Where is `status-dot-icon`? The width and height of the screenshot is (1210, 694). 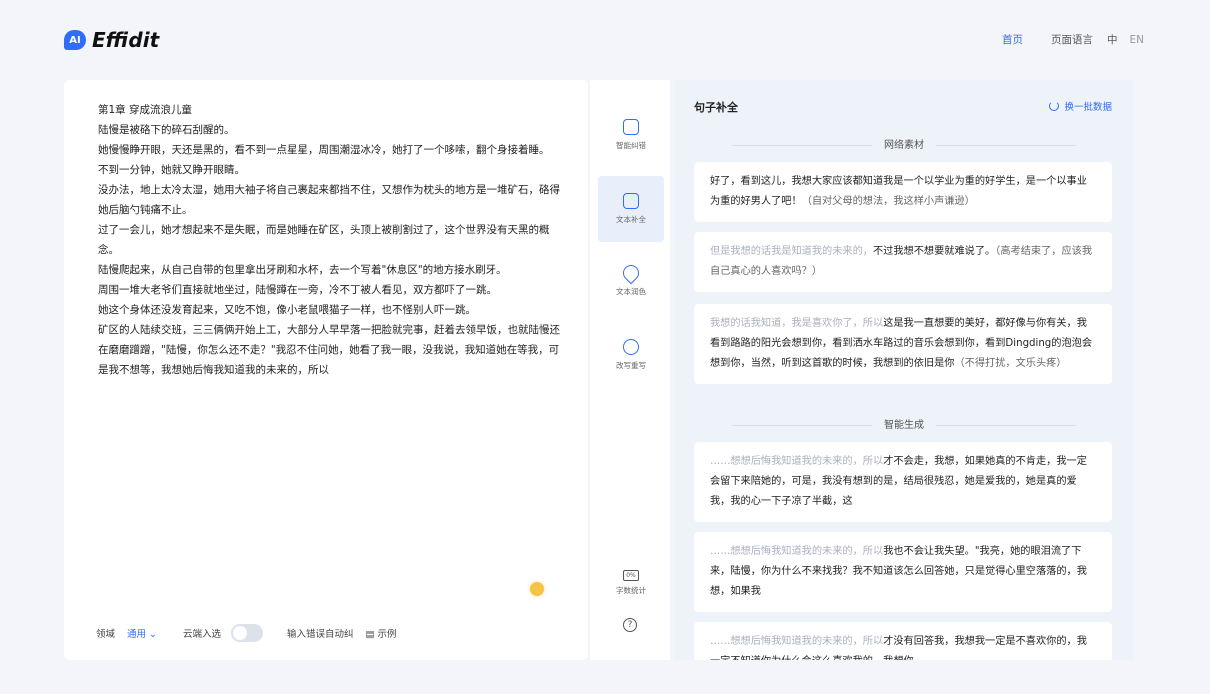
status-dot-icon is located at coordinates (537, 589).